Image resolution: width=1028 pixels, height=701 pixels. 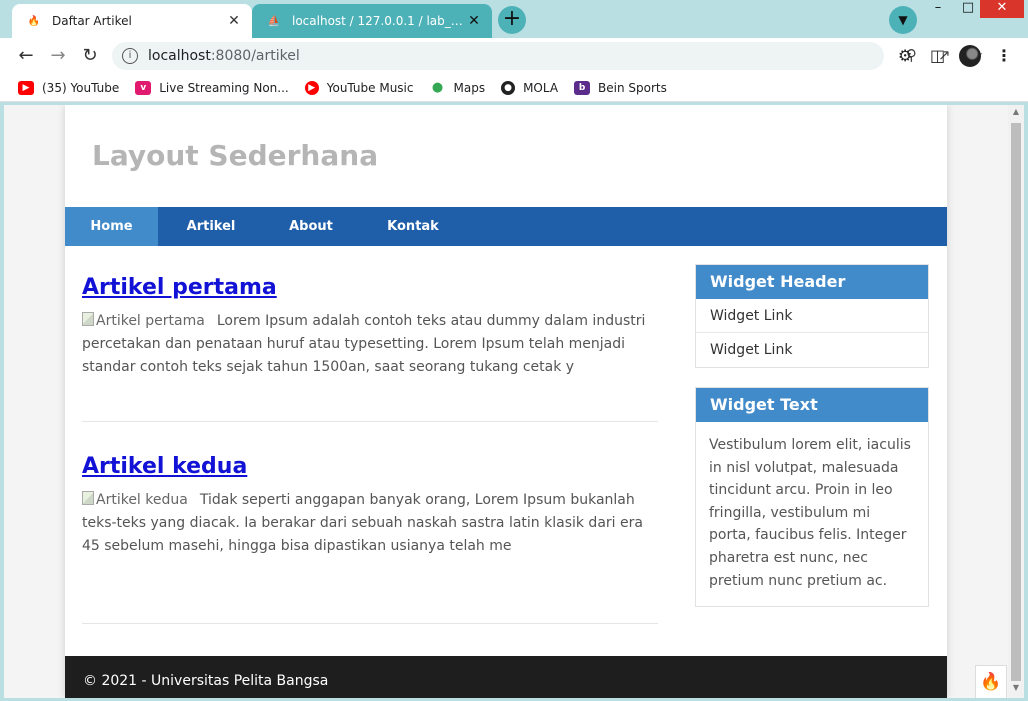 What do you see at coordinates (370, 87) in the screenshot?
I see `bookmark-label: YouTube Music` at bounding box center [370, 87].